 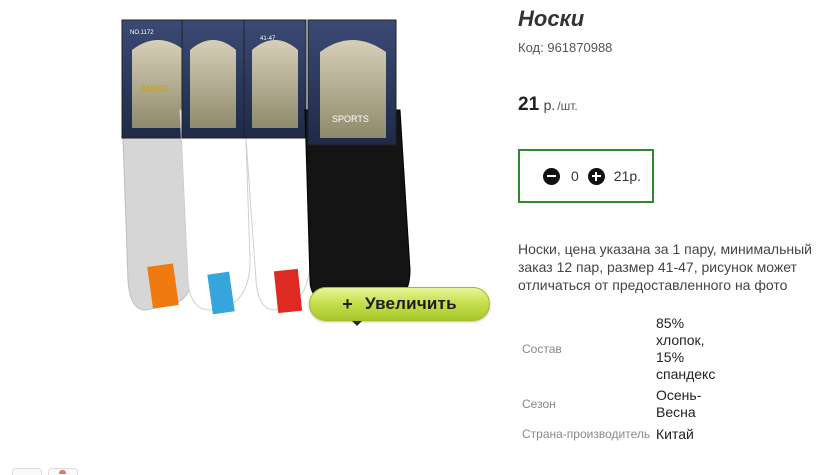 I want to click on spec-value-composition: 85% хлопок, 15% спандекс, so click(x=686, y=348).